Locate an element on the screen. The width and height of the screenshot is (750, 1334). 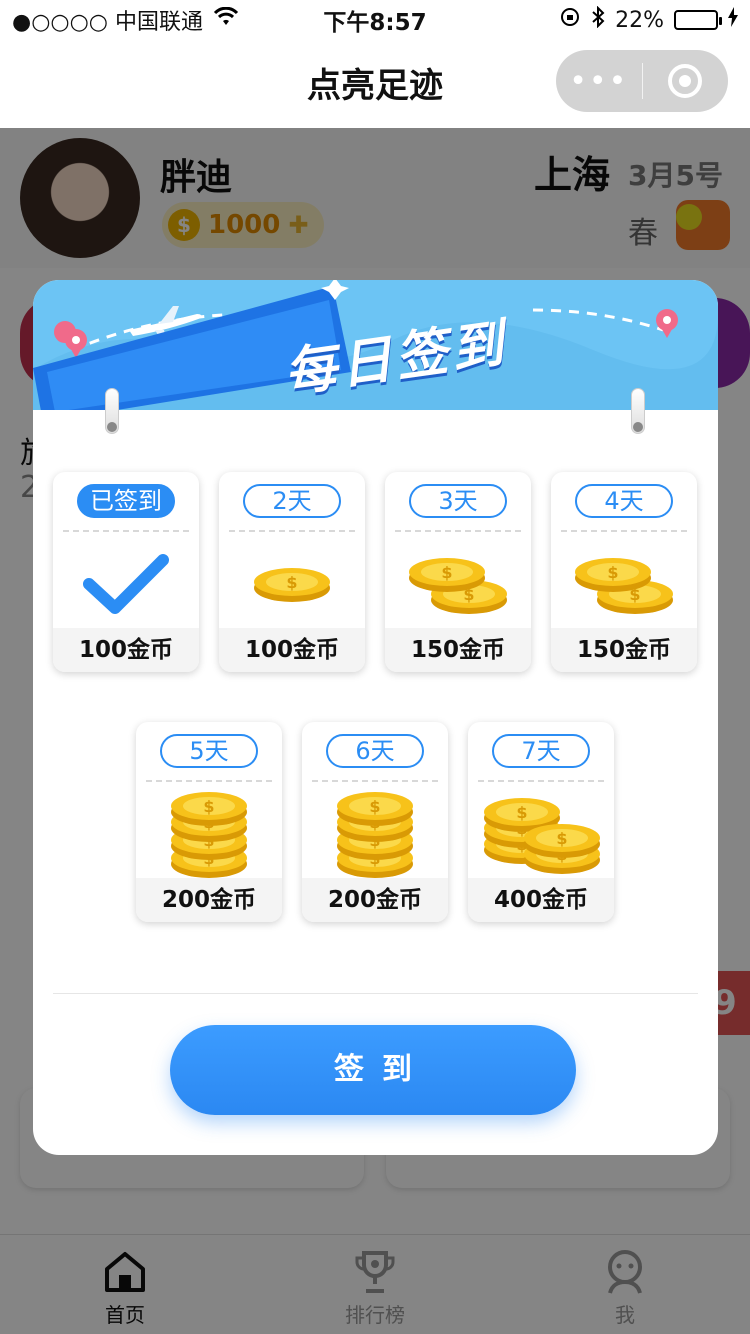
close-program-button is located at coordinates (686, 81).